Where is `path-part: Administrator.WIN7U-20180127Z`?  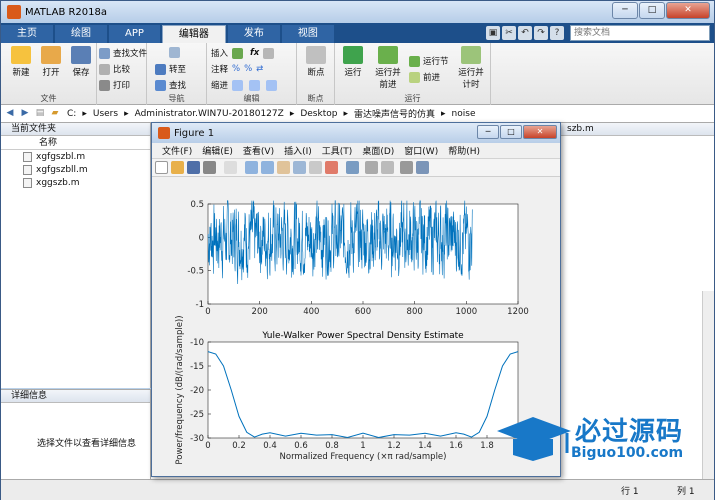
path-part: Administrator.WIN7U-20180127Z is located at coordinates (209, 114).